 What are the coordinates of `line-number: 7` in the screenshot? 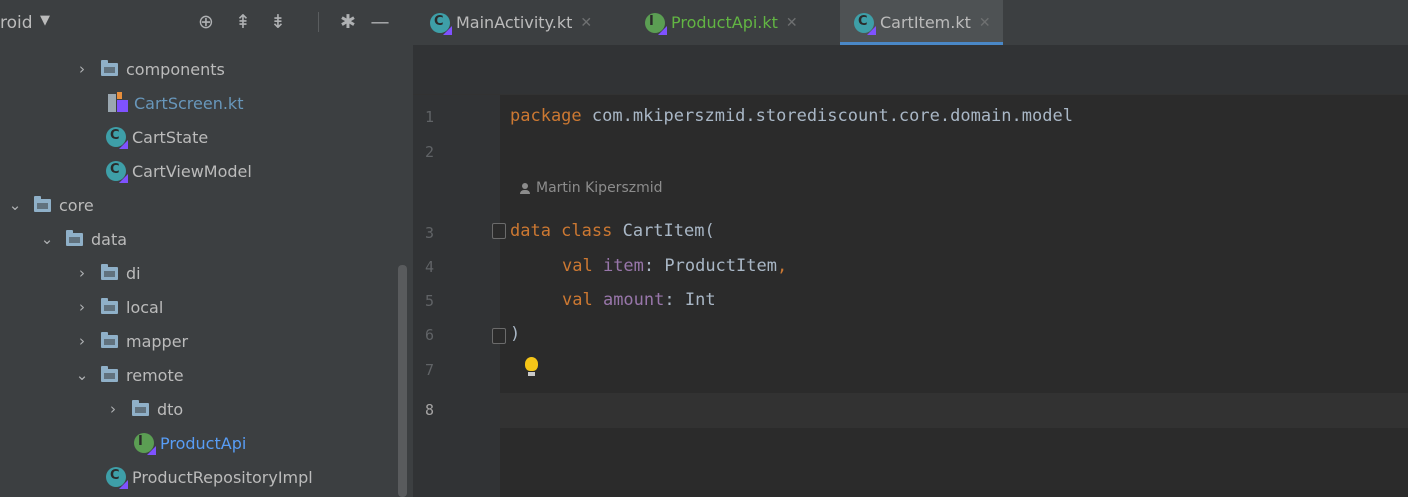 It's located at (430, 370).